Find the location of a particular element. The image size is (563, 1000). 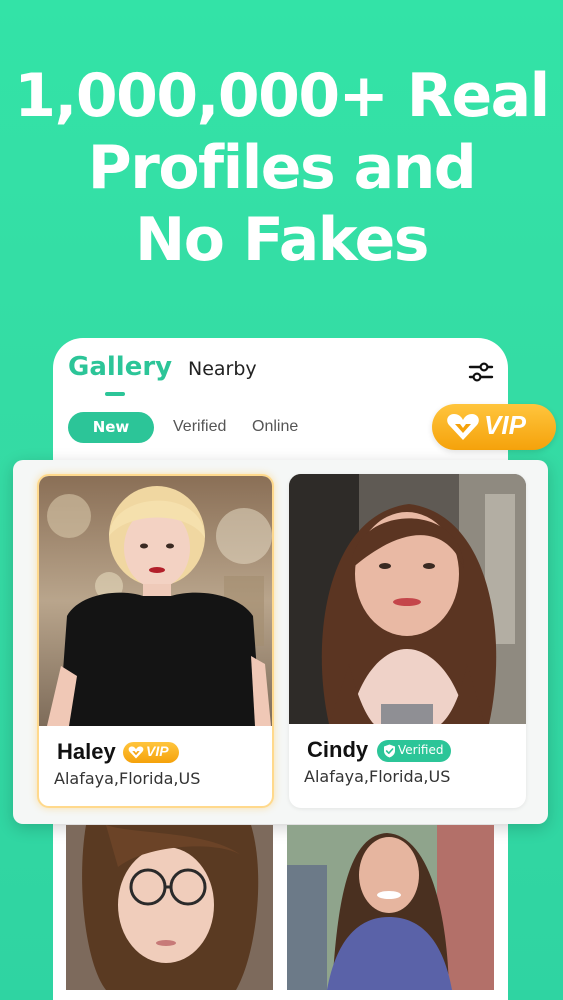

verified-badge: Verified is located at coordinates (414, 751).